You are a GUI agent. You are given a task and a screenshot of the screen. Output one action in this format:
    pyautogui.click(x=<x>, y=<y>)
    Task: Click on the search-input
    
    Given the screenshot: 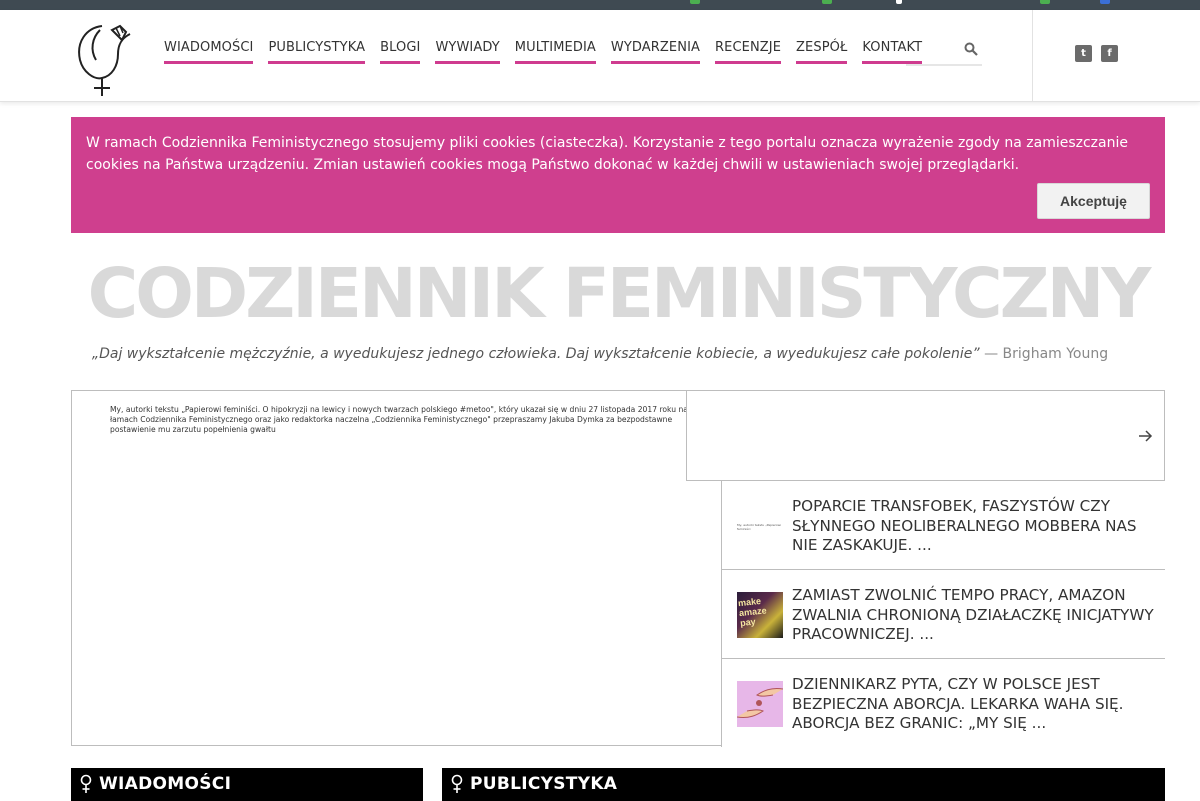 What is the action you would take?
    pyautogui.click(x=944, y=53)
    